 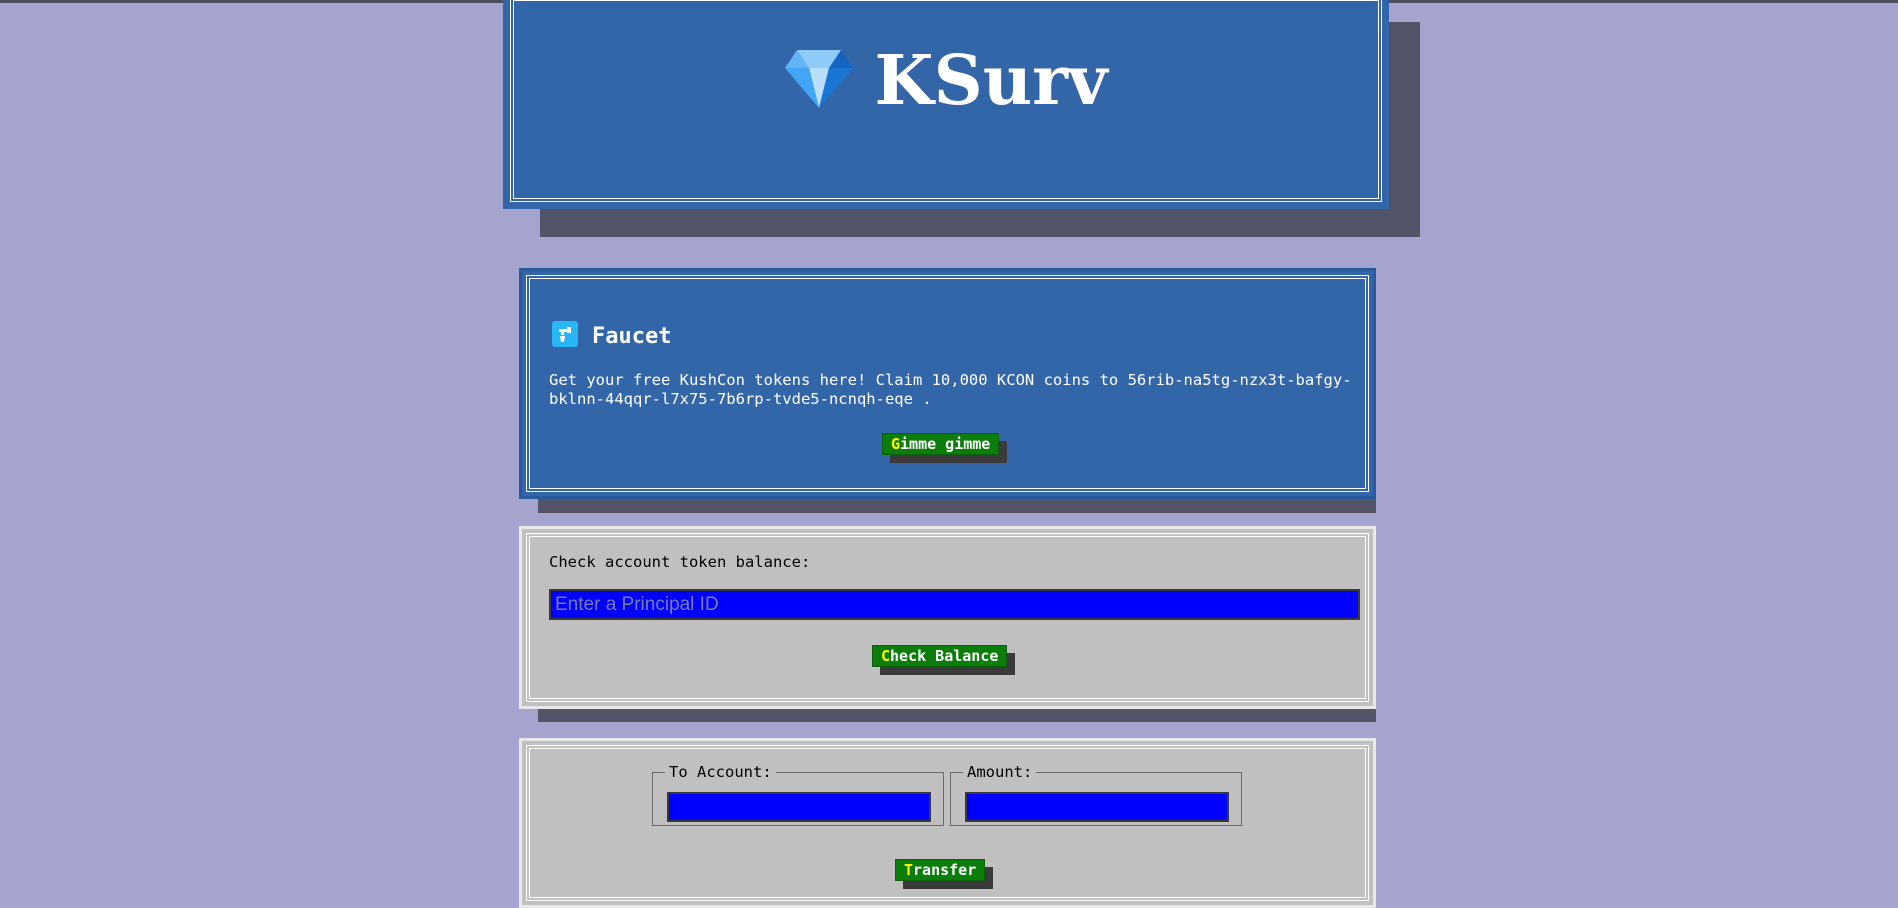 I want to click on logo: KSurv, so click(x=946, y=81).